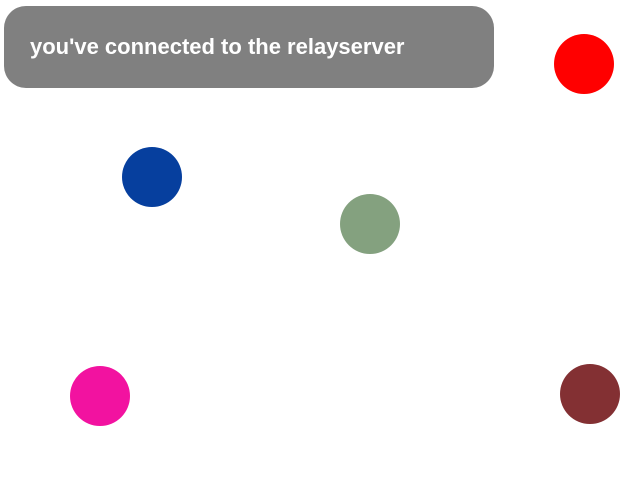 This screenshot has width=640, height=480. I want to click on maroon-dot, so click(590, 394).